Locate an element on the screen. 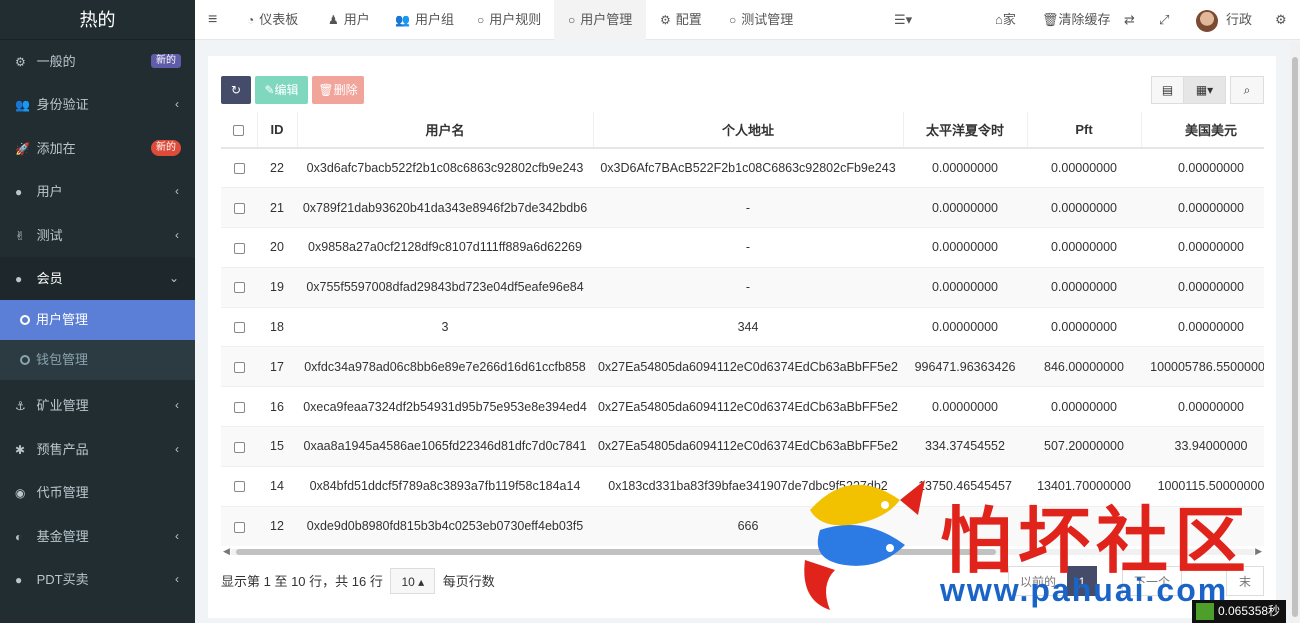 Image resolution: width=1300 pixels, height=623 pixels. scroll-thumb is located at coordinates (1295, 337).